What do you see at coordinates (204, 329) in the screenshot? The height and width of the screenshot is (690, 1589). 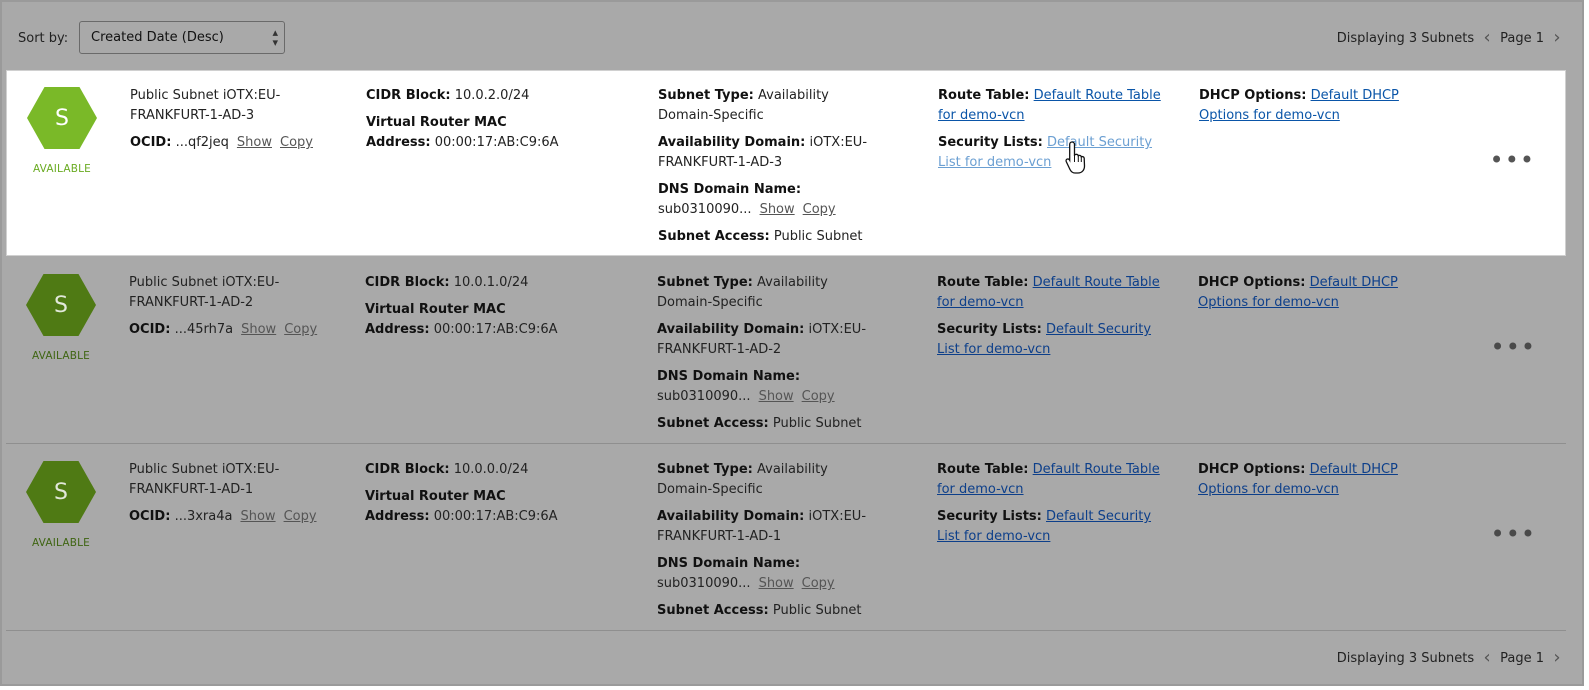 I see `ocid-value: ...45rh7a` at bounding box center [204, 329].